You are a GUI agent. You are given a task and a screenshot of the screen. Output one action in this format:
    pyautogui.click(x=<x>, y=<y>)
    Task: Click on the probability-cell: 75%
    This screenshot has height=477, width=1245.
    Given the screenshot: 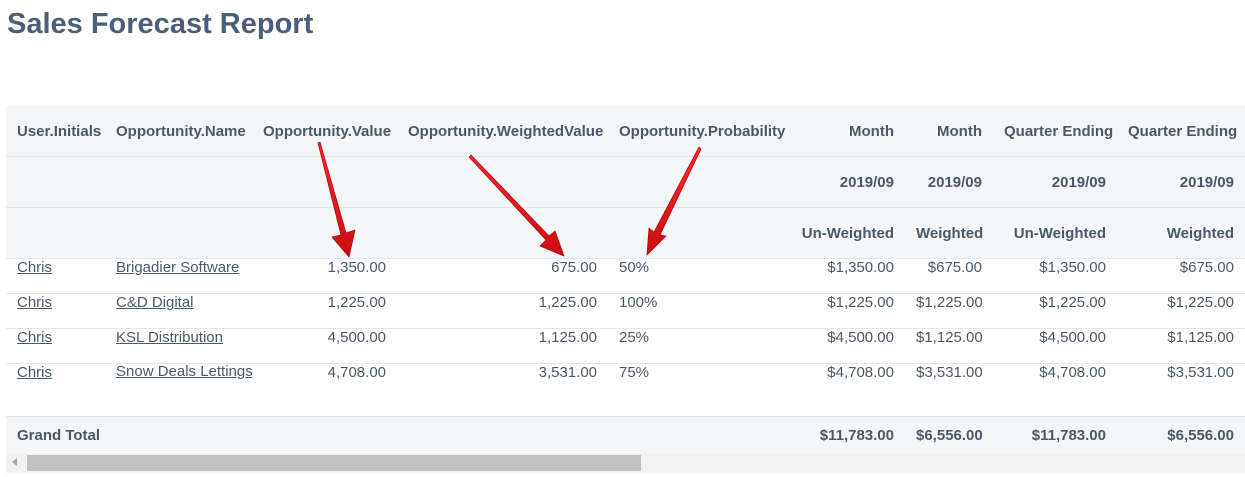 What is the action you would take?
    pyautogui.click(x=698, y=390)
    